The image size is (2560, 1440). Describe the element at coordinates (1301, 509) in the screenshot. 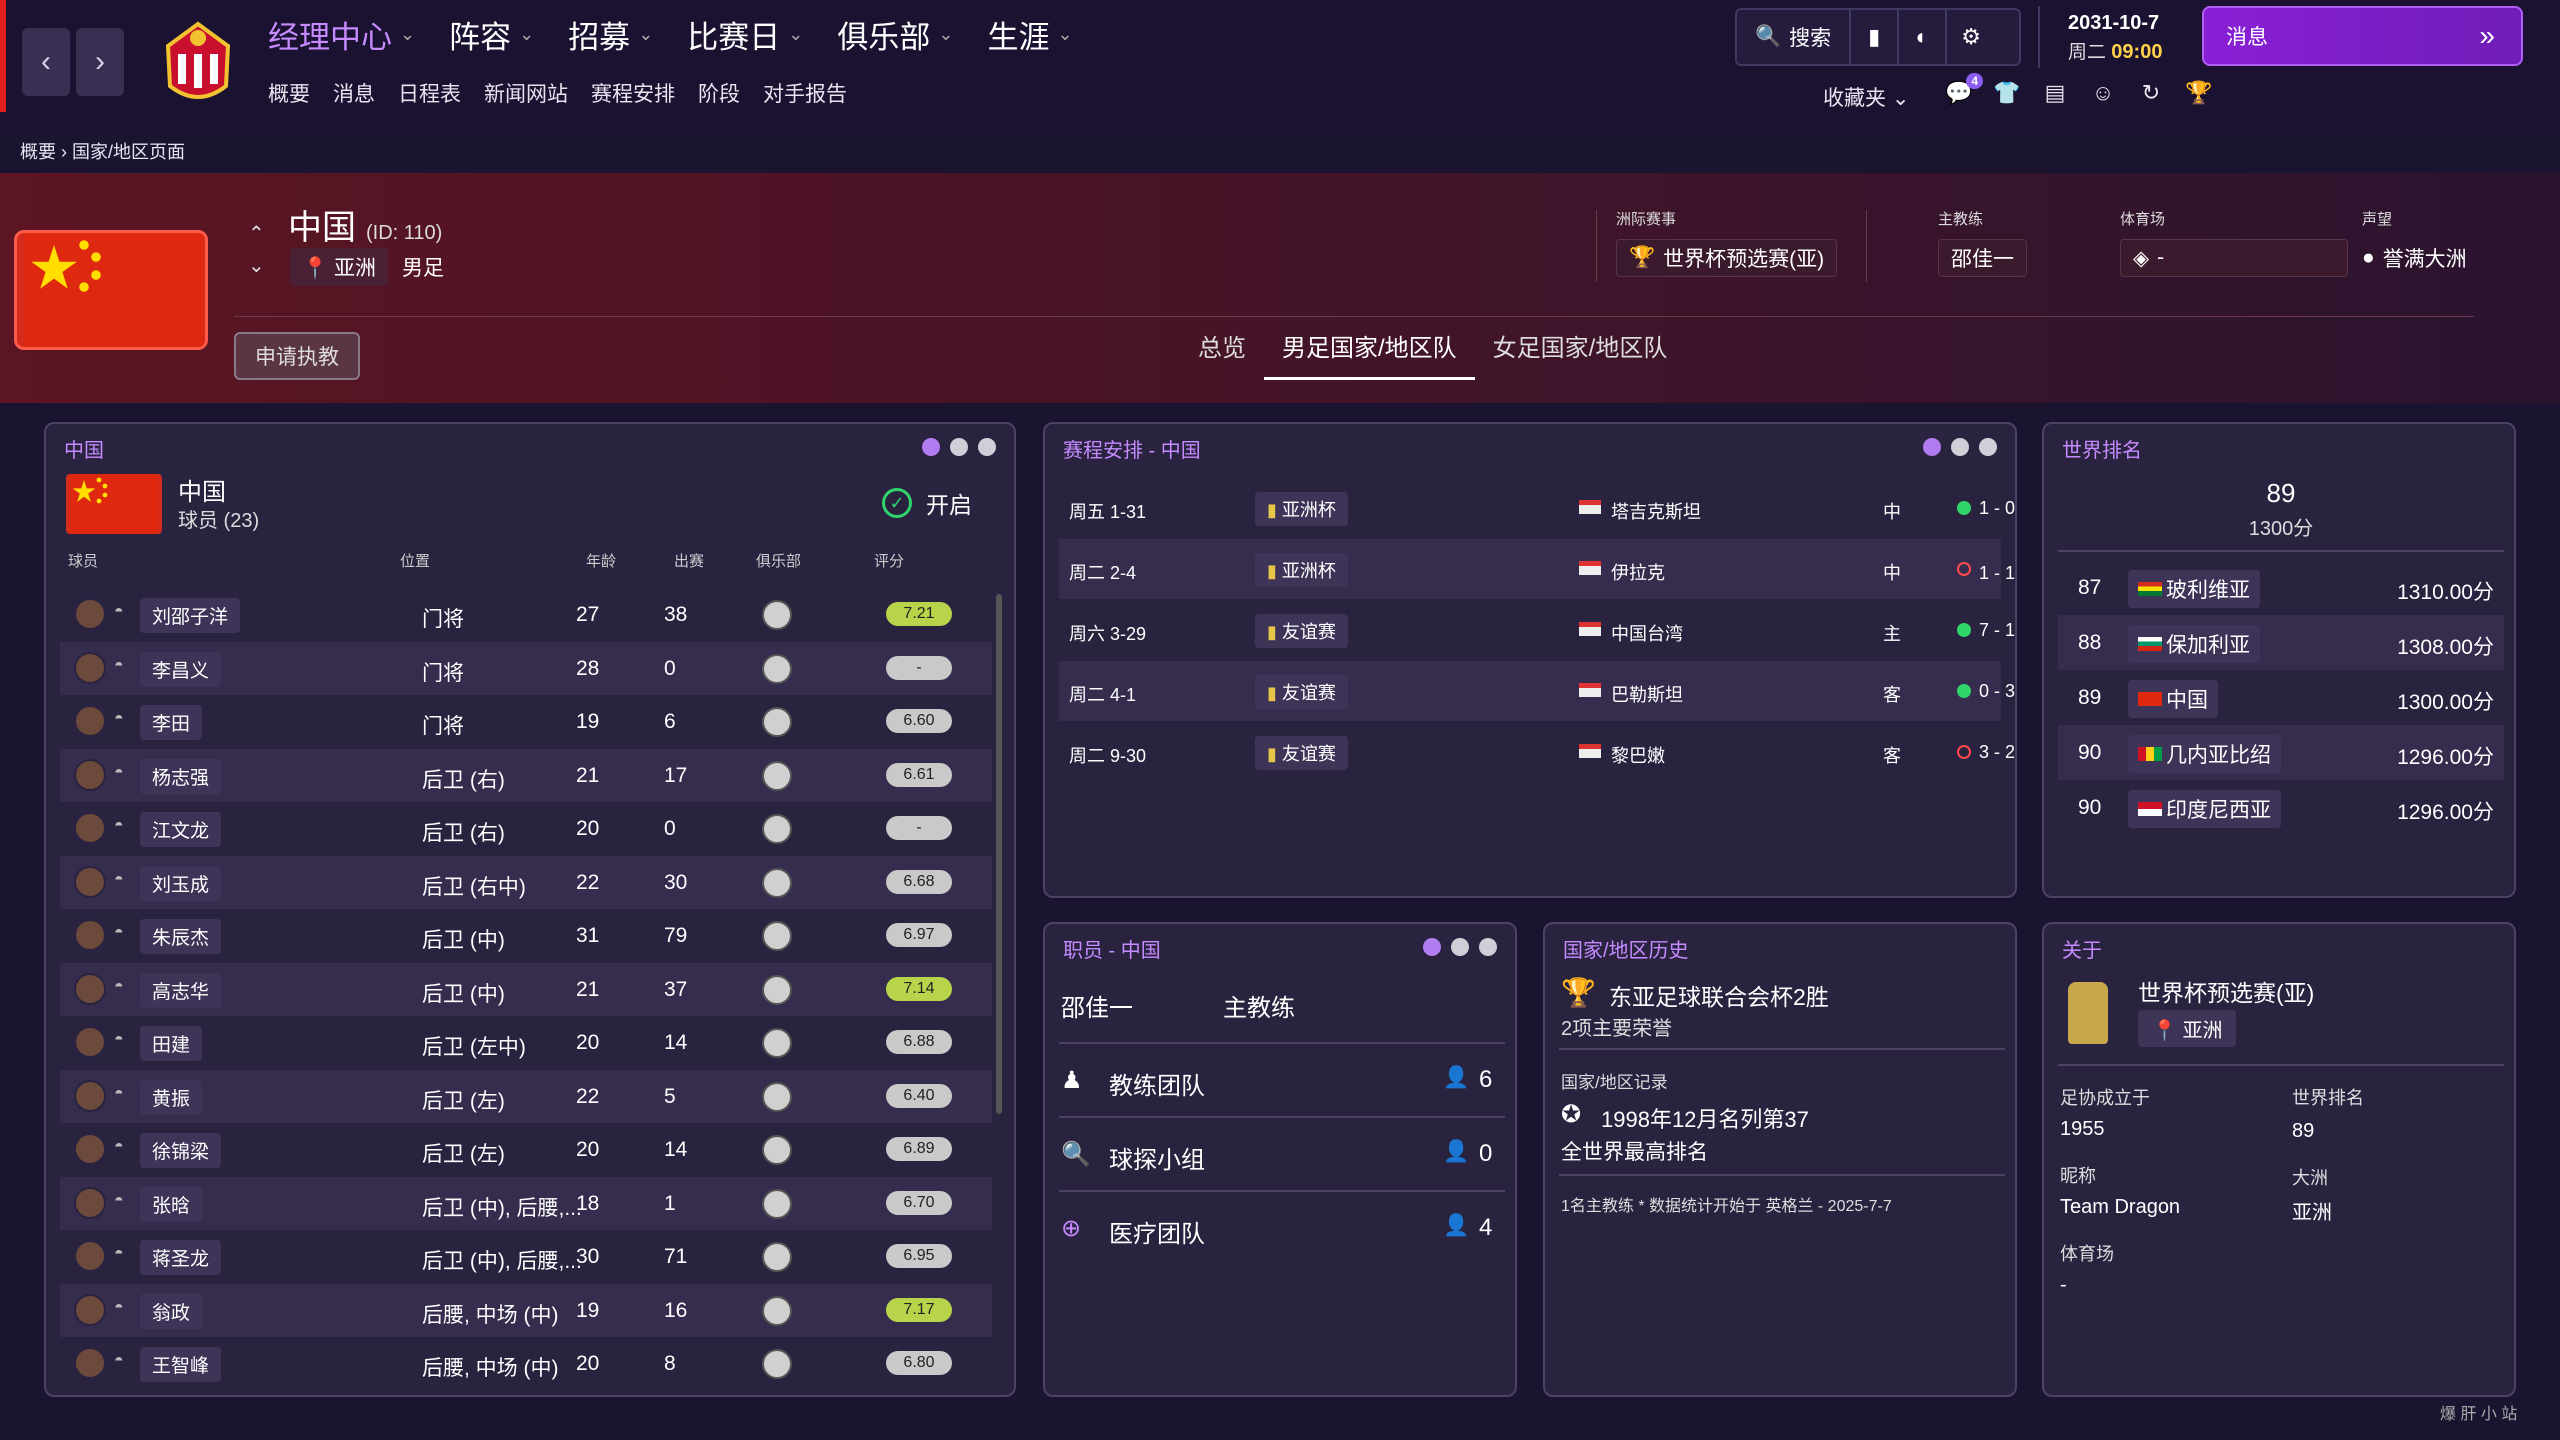

I see `fixture-competition: ▮ 亚洲杯` at that location.